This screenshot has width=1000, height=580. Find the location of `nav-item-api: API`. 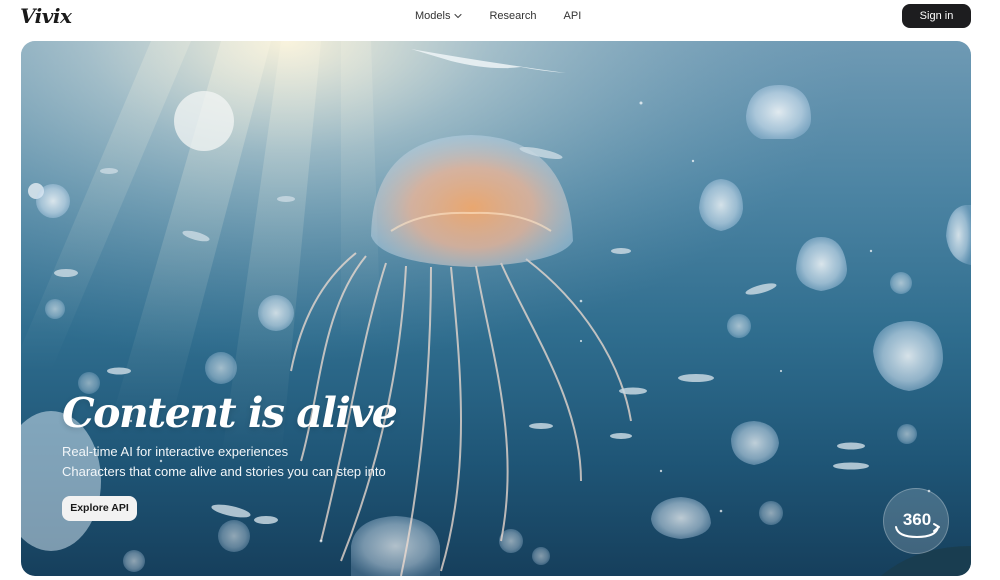

nav-item-api: API is located at coordinates (573, 16).